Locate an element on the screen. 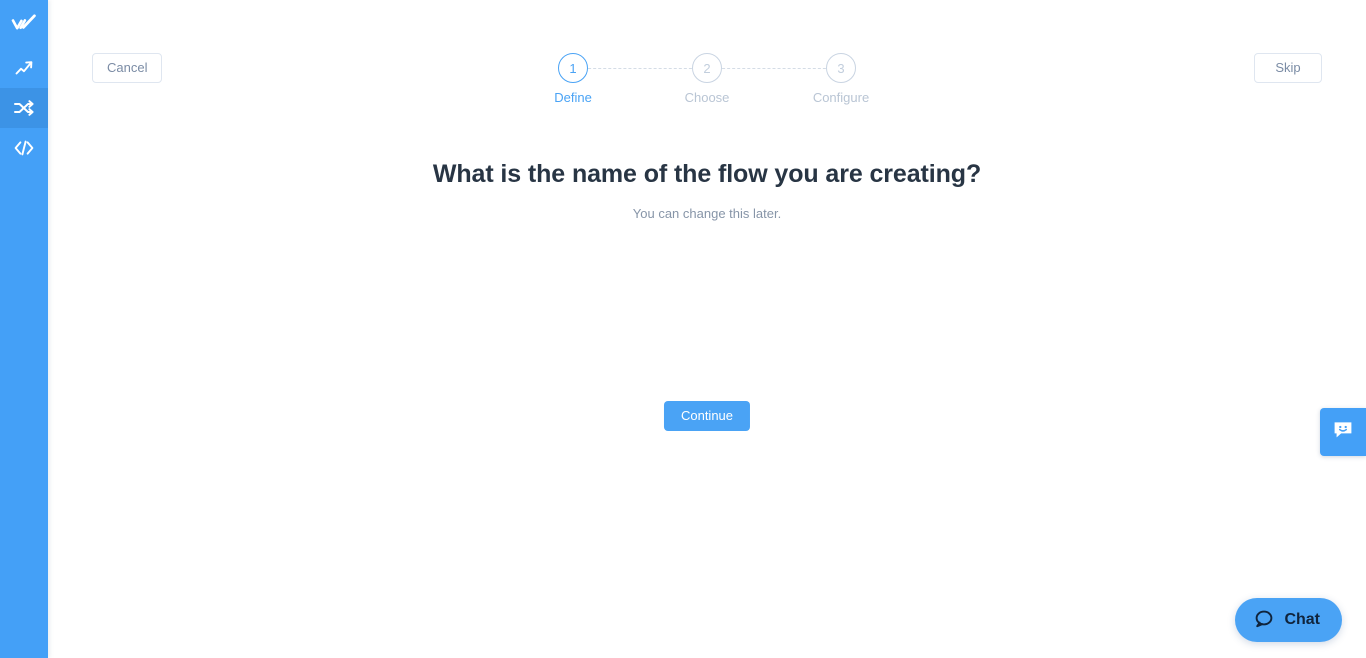  speech-bubble-icon is located at coordinates (1264, 620).